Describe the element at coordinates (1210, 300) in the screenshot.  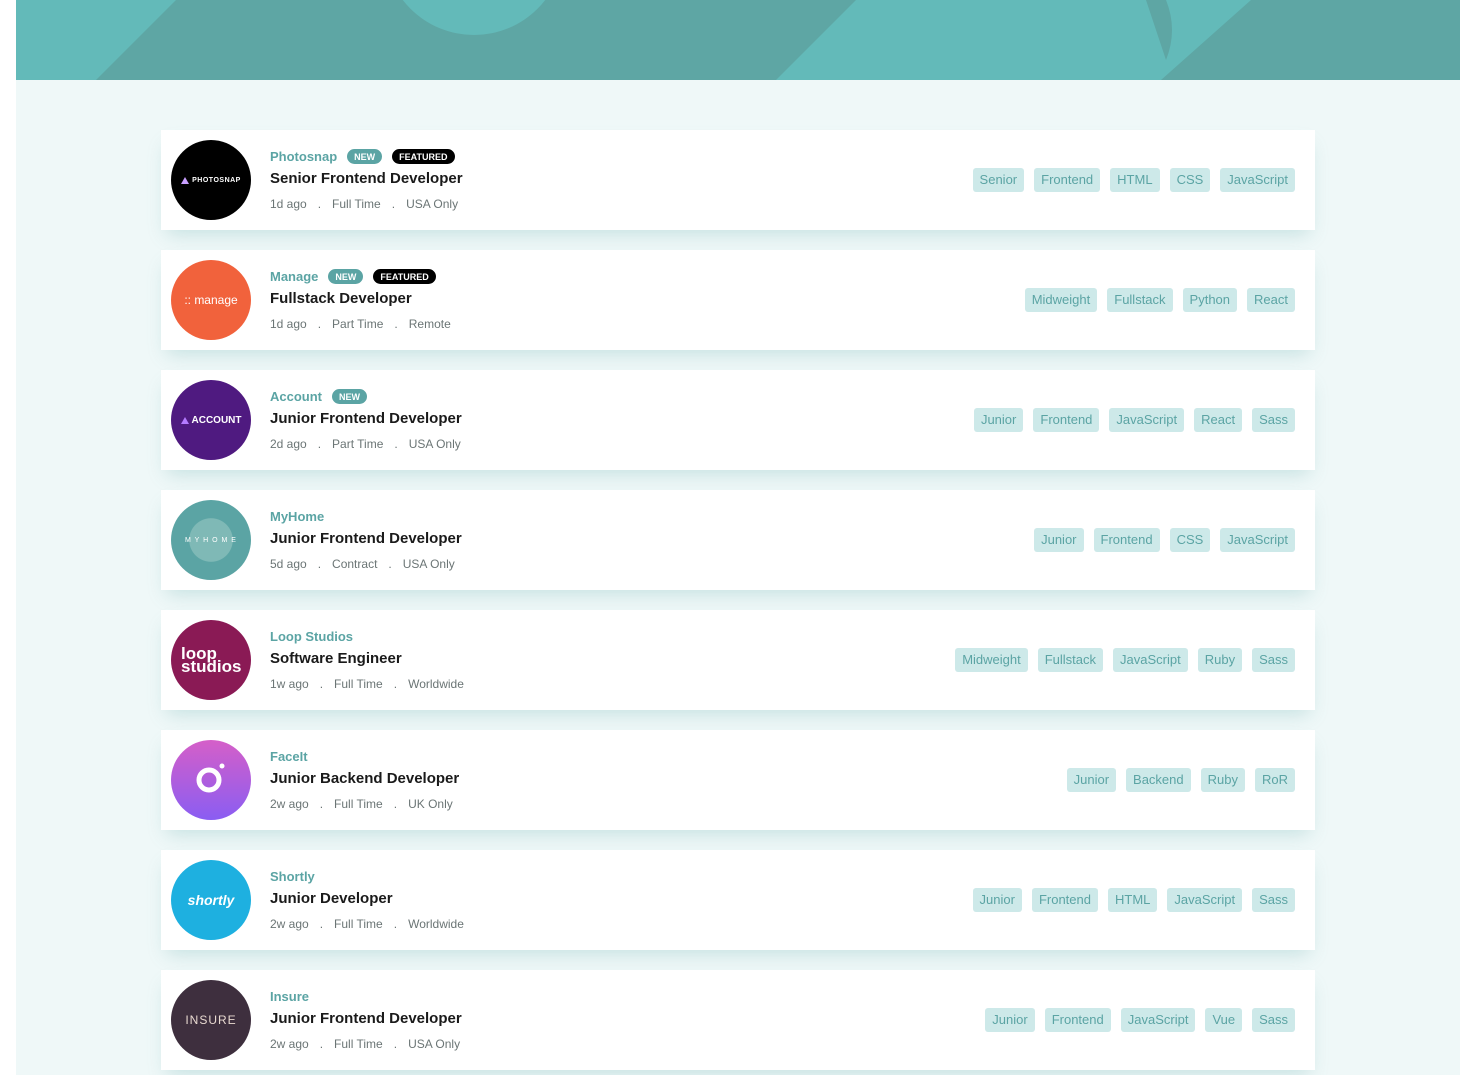
I see `filter-tag-python: Python` at that location.